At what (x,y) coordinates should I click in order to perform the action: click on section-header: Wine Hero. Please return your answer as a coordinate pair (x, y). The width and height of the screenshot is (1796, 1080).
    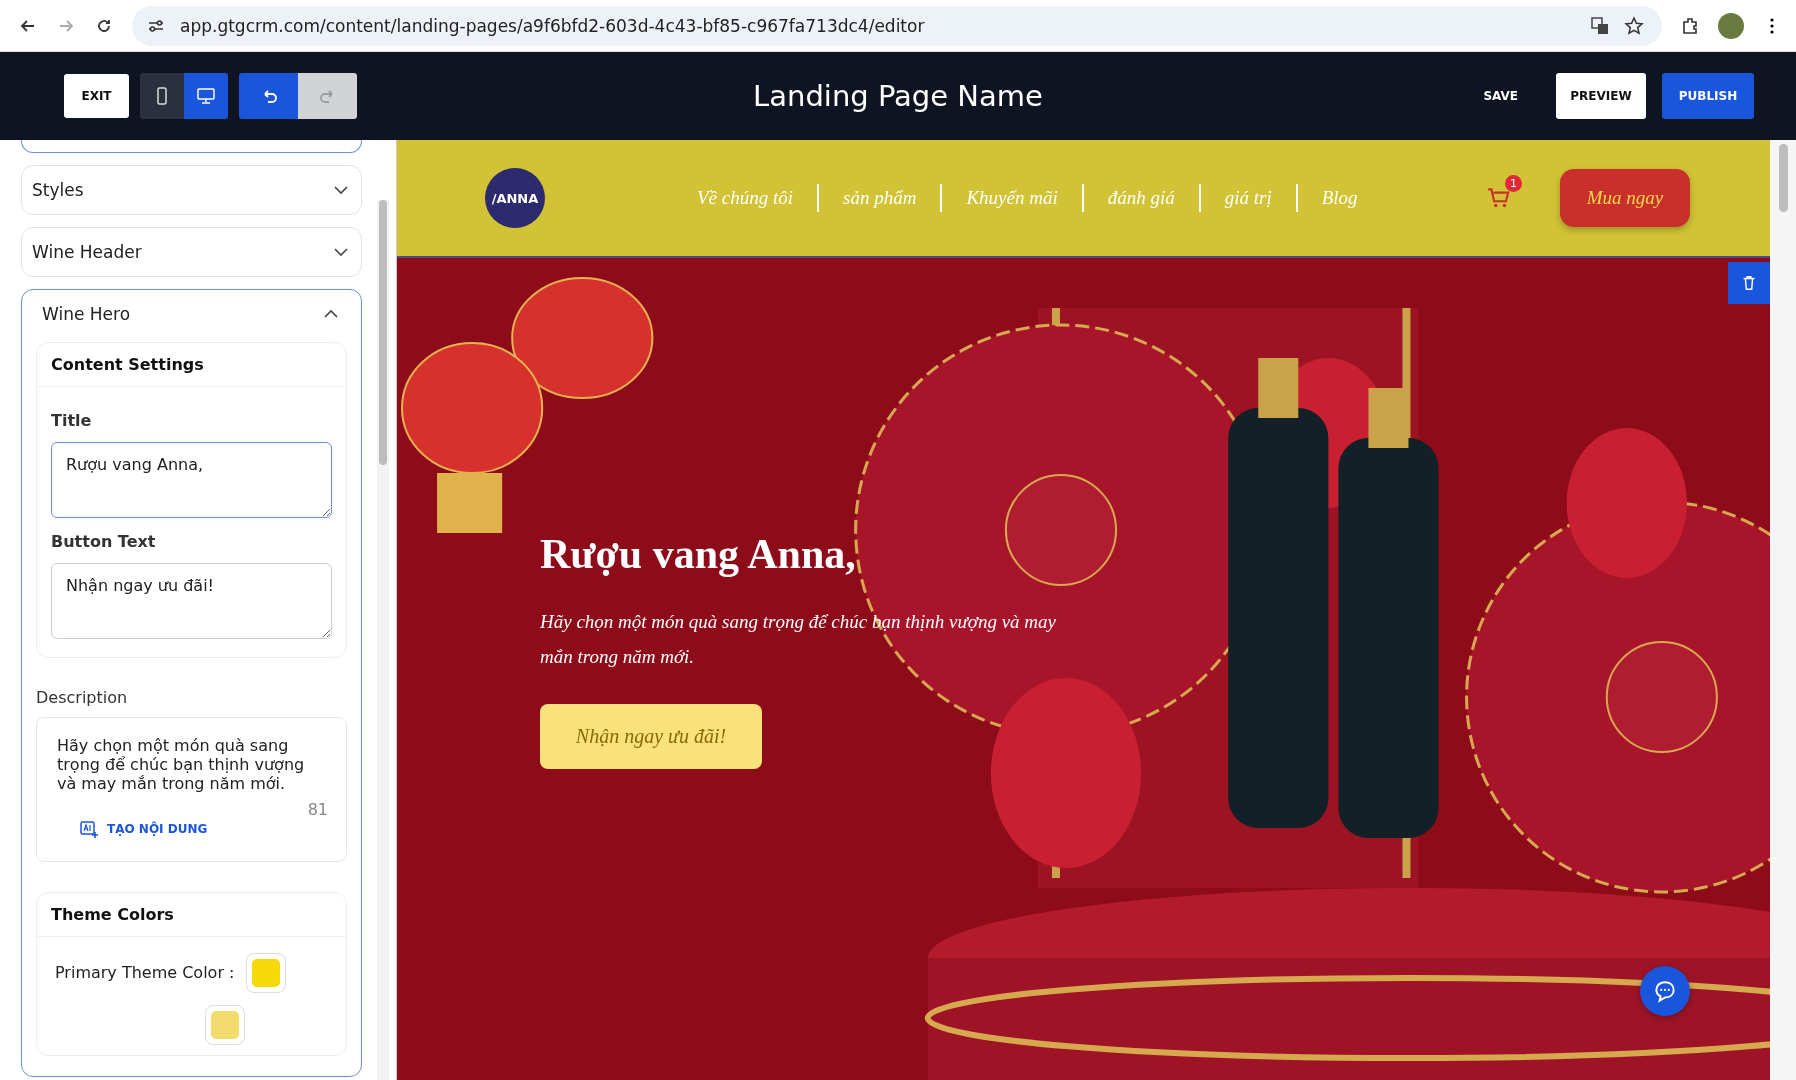
    Looking at the image, I should click on (191, 314).